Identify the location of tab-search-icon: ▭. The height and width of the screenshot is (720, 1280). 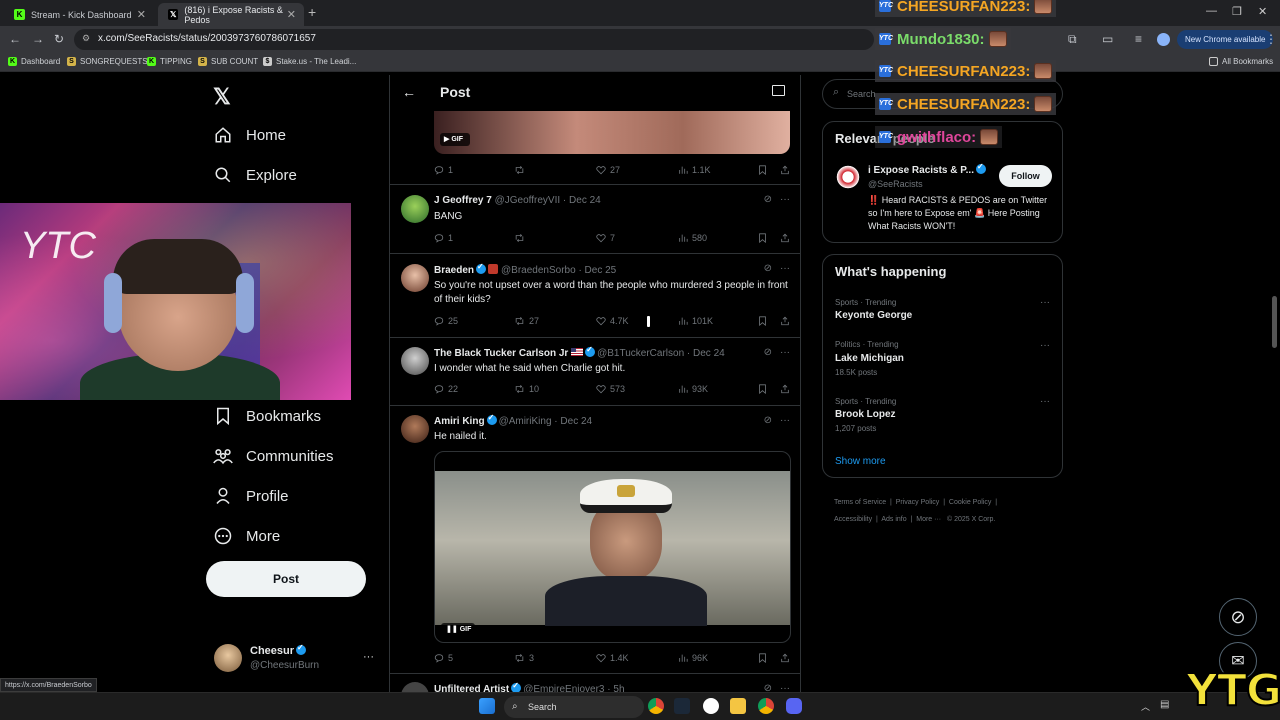
(1107, 39).